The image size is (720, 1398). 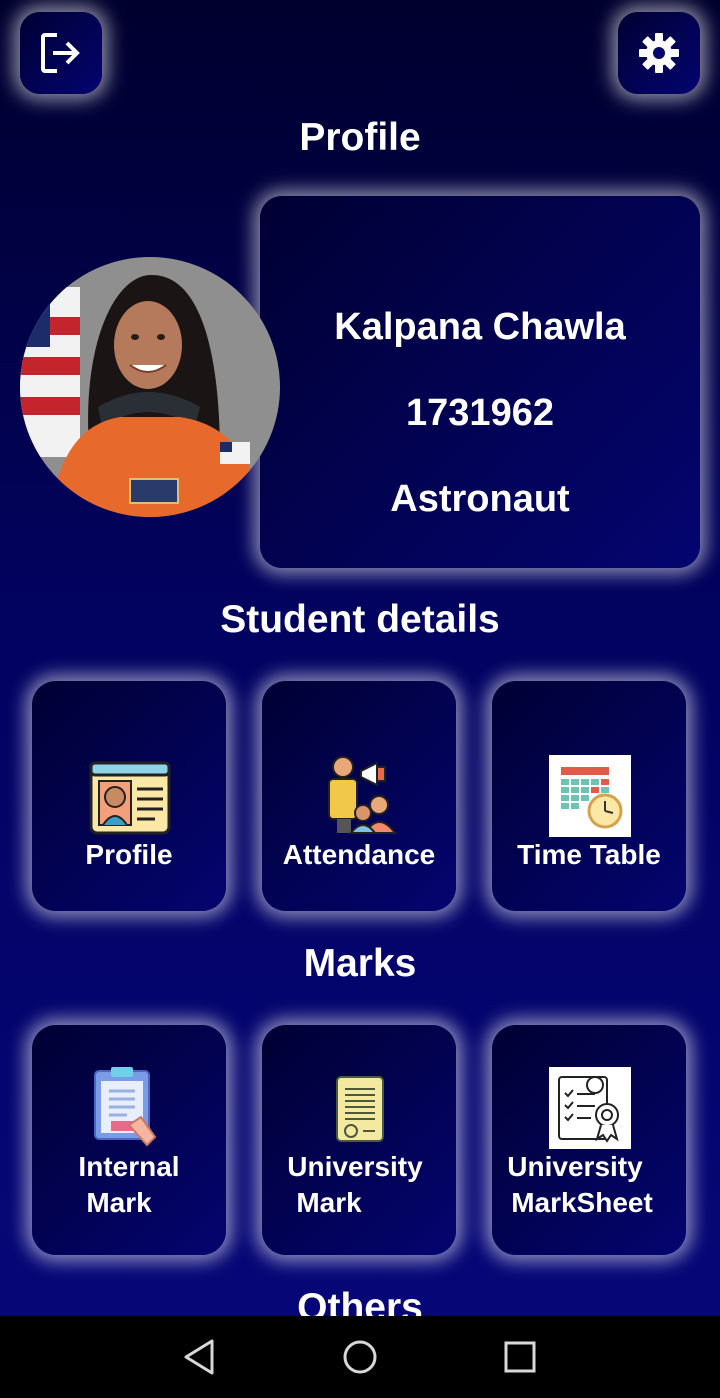 I want to click on profile-name: Kalpana Chawla, so click(x=480, y=327).